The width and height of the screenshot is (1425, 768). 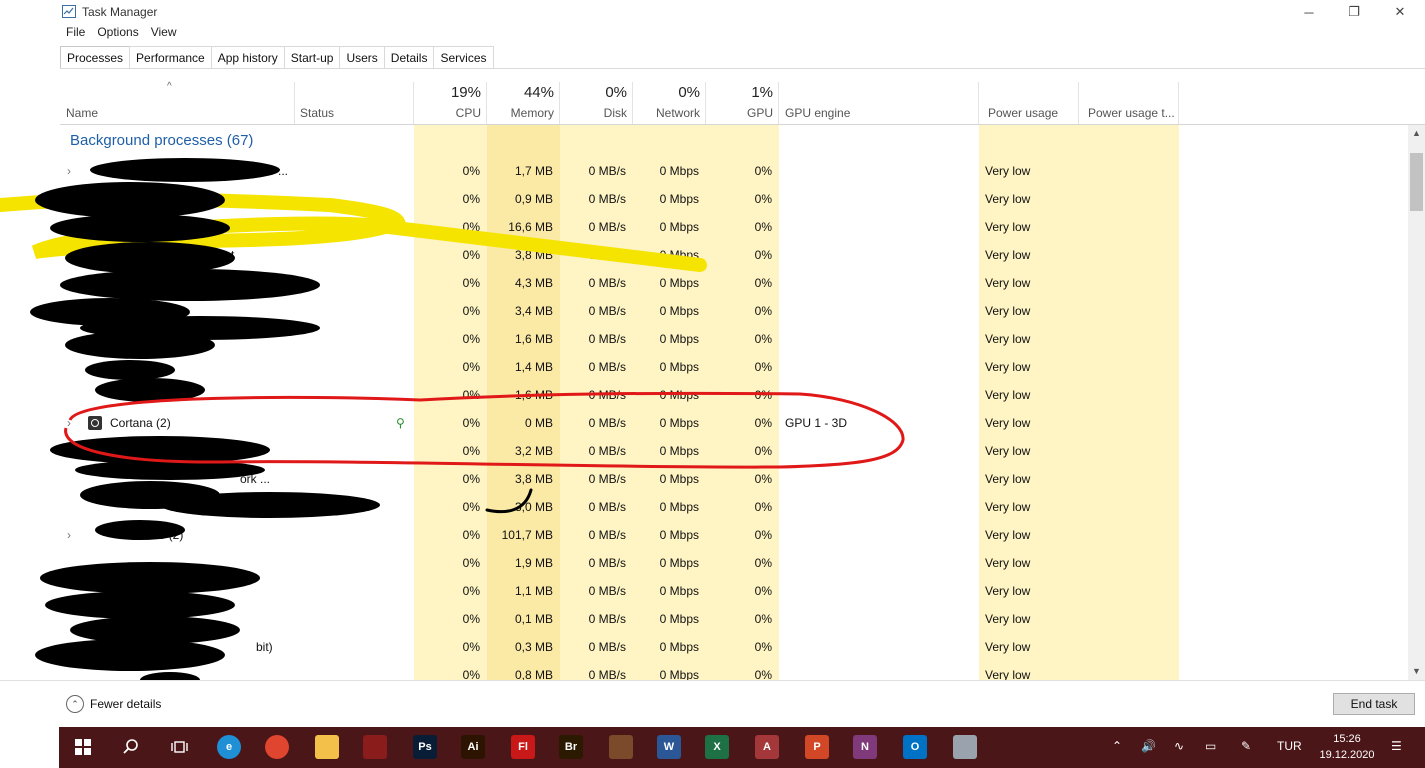 What do you see at coordinates (523, 101) in the screenshot?
I see `column-header-memory: 44% Memory` at bounding box center [523, 101].